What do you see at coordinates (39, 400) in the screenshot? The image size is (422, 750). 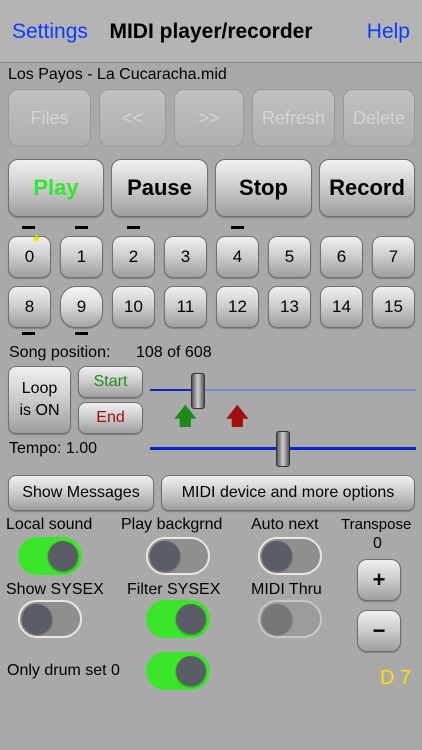 I see `loop-button: Loop is ON` at bounding box center [39, 400].